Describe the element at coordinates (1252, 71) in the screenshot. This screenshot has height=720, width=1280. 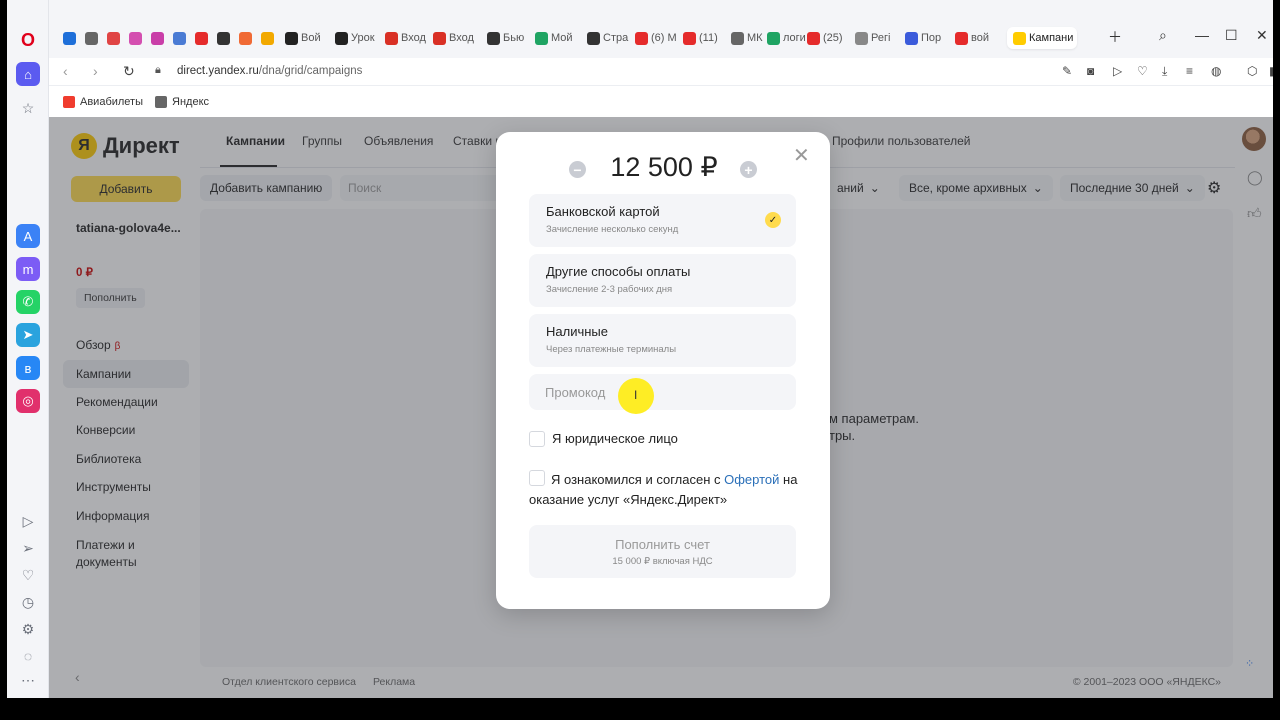
I see `cube-icon: ⬡` at that location.